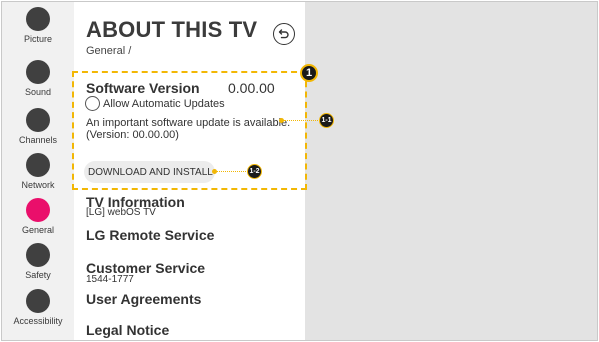  Describe the element at coordinates (38, 301) in the screenshot. I see `accessibility-icon` at that location.